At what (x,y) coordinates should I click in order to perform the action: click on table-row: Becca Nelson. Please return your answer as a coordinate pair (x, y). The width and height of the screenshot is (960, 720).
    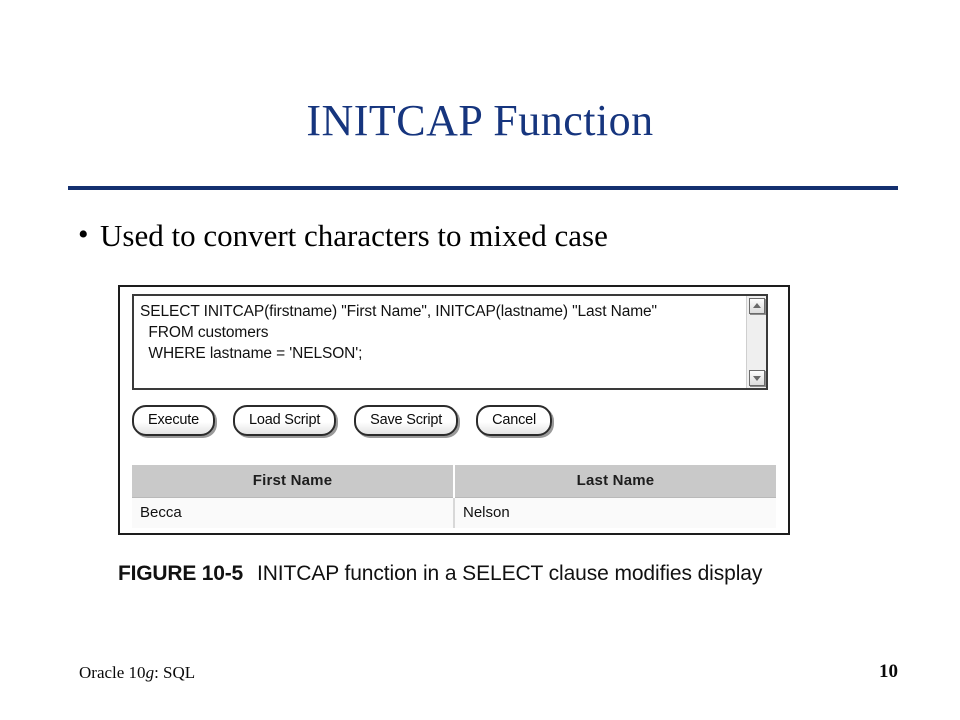
    Looking at the image, I should click on (454, 512).